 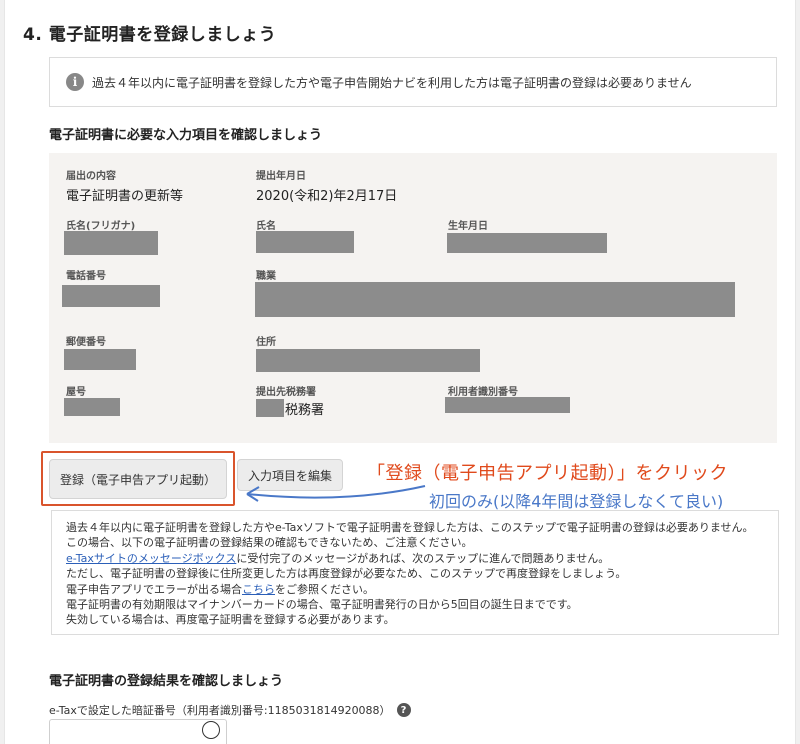 I want to click on first-time-annotation: 初回のみ(以降4年間は登録しなくて良い), so click(x=576, y=501).